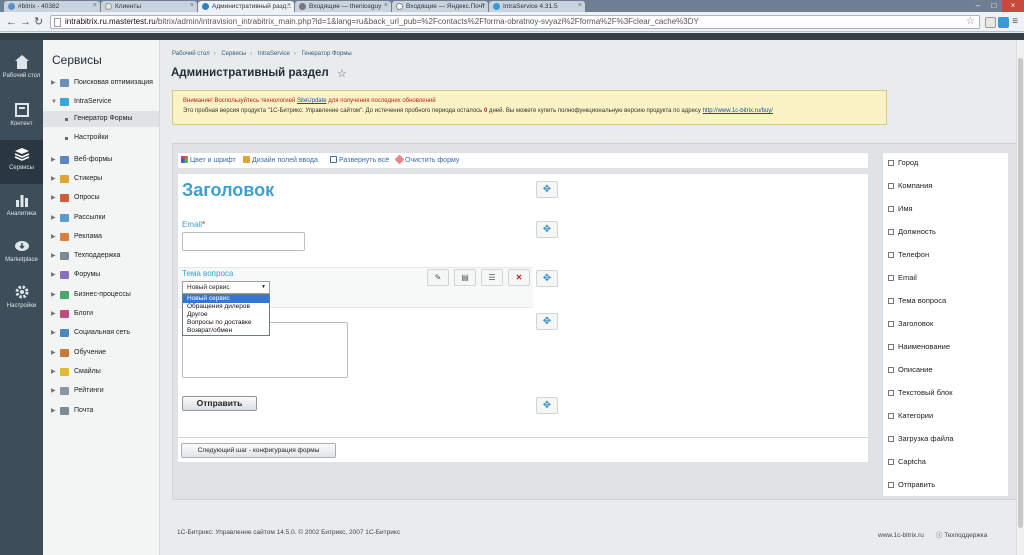 The height and width of the screenshot is (555, 1024). Describe the element at coordinates (312, 101) in the screenshot. I see `siteupdate-link: SiteUpdate` at that location.